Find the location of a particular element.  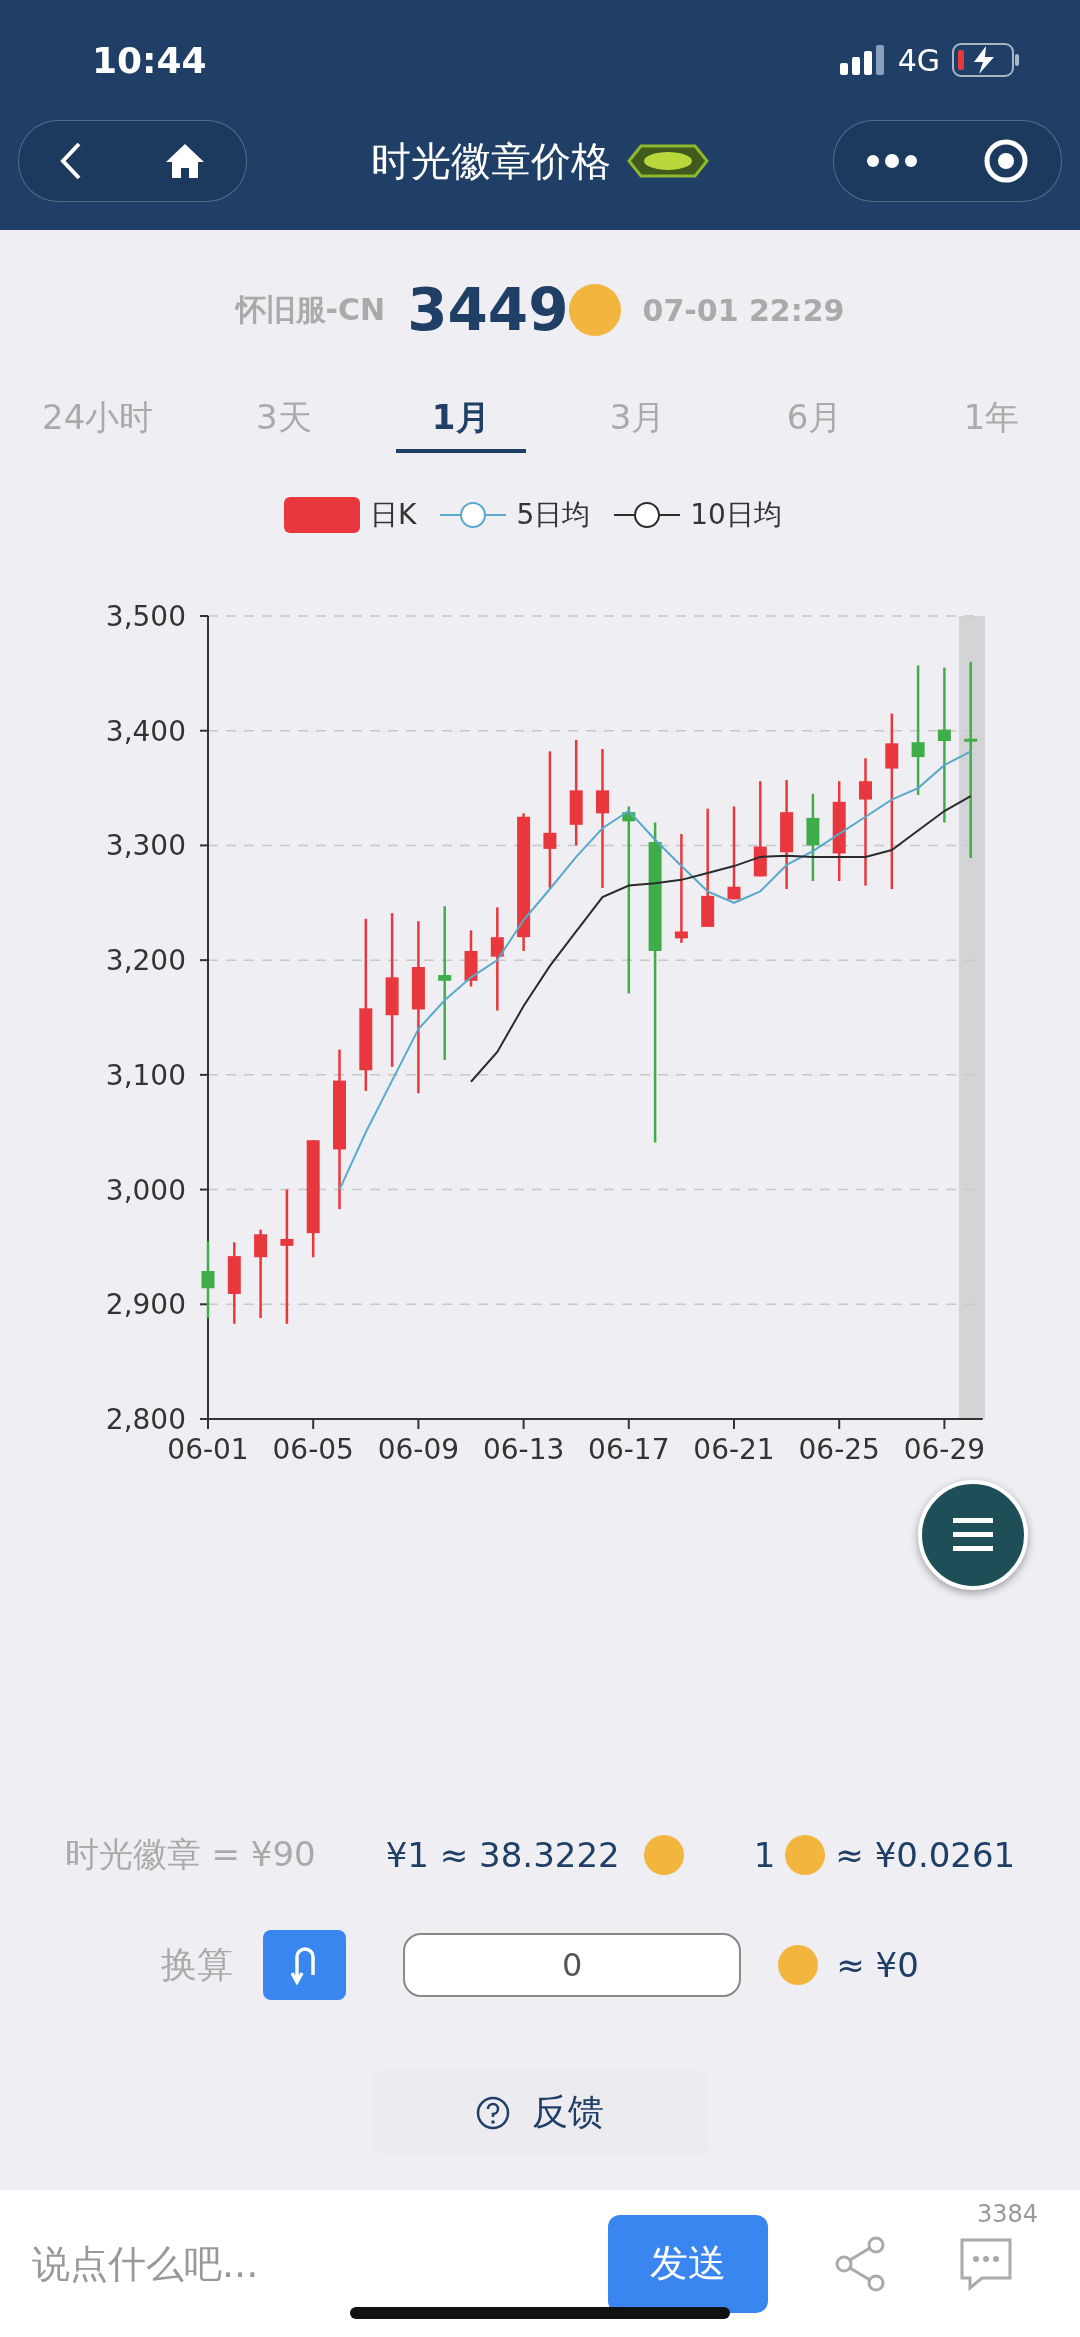

period-tab: 24小时 is located at coordinates (98, 420).